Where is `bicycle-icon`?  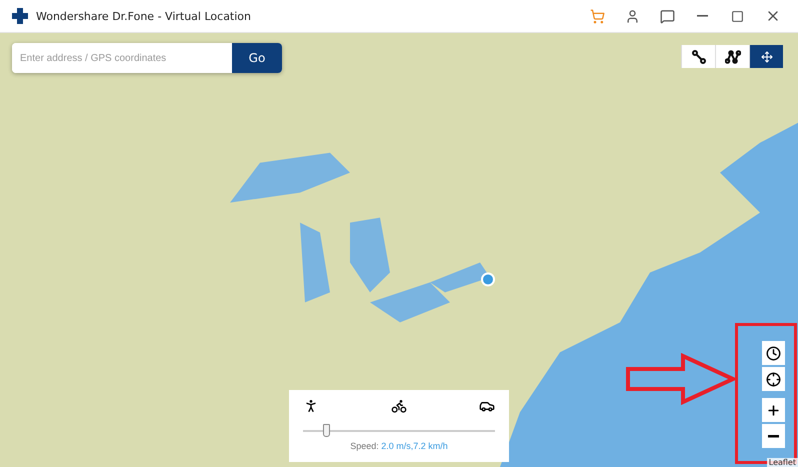
bicycle-icon is located at coordinates (399, 406).